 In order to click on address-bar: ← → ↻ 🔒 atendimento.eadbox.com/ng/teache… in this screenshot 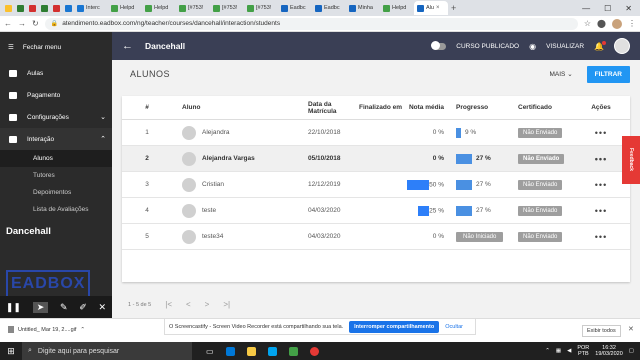, I will do `click(320, 24)`.